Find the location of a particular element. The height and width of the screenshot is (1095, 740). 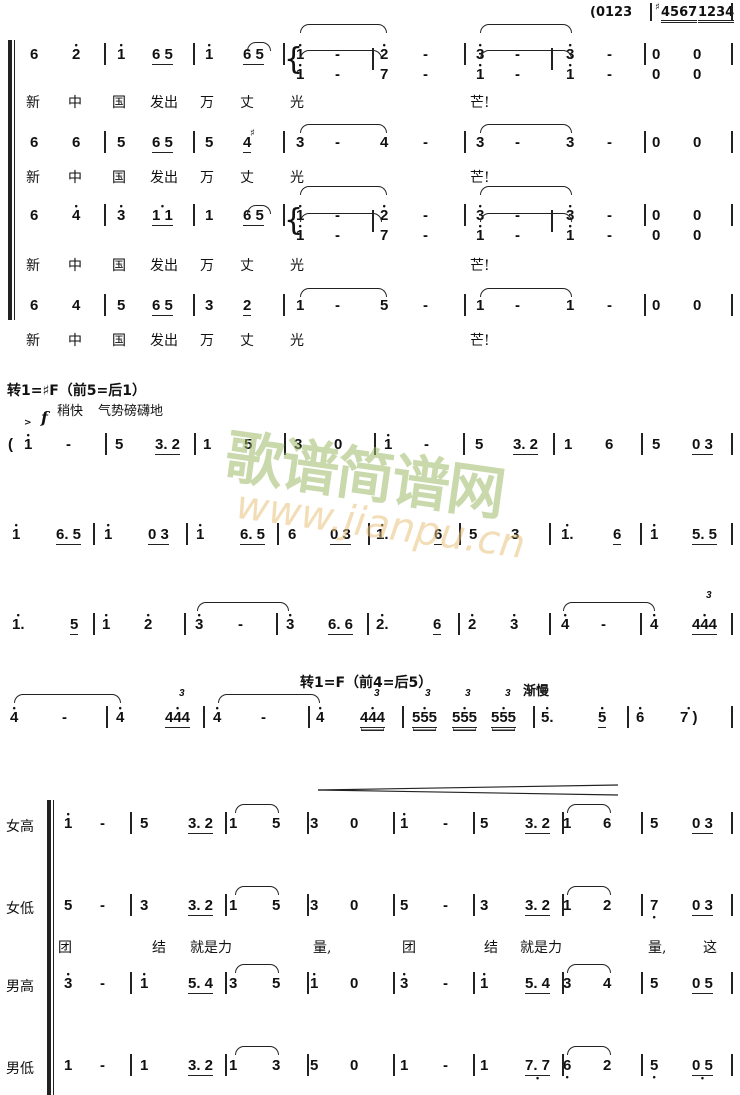

note-glyph: 5. is located at coordinates (547, 718).